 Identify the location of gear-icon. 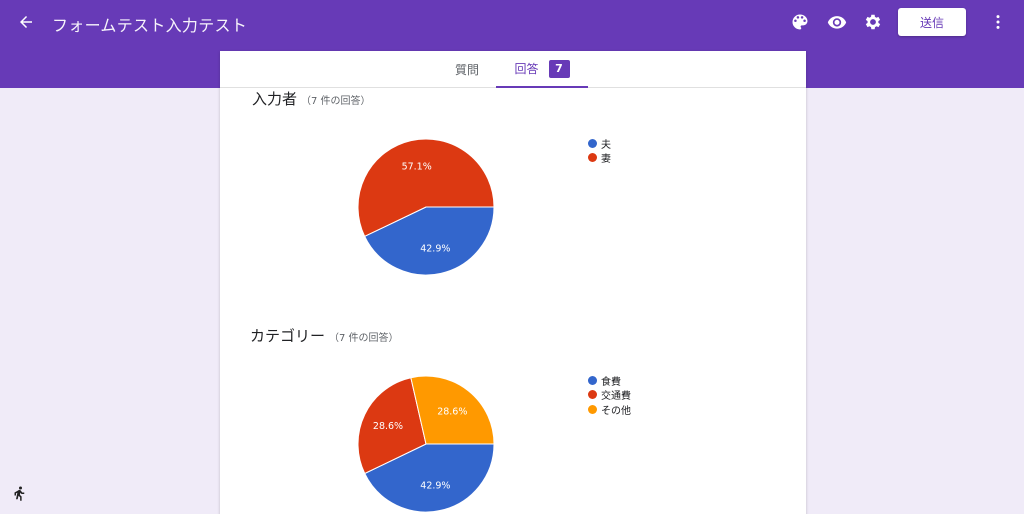
(873, 22).